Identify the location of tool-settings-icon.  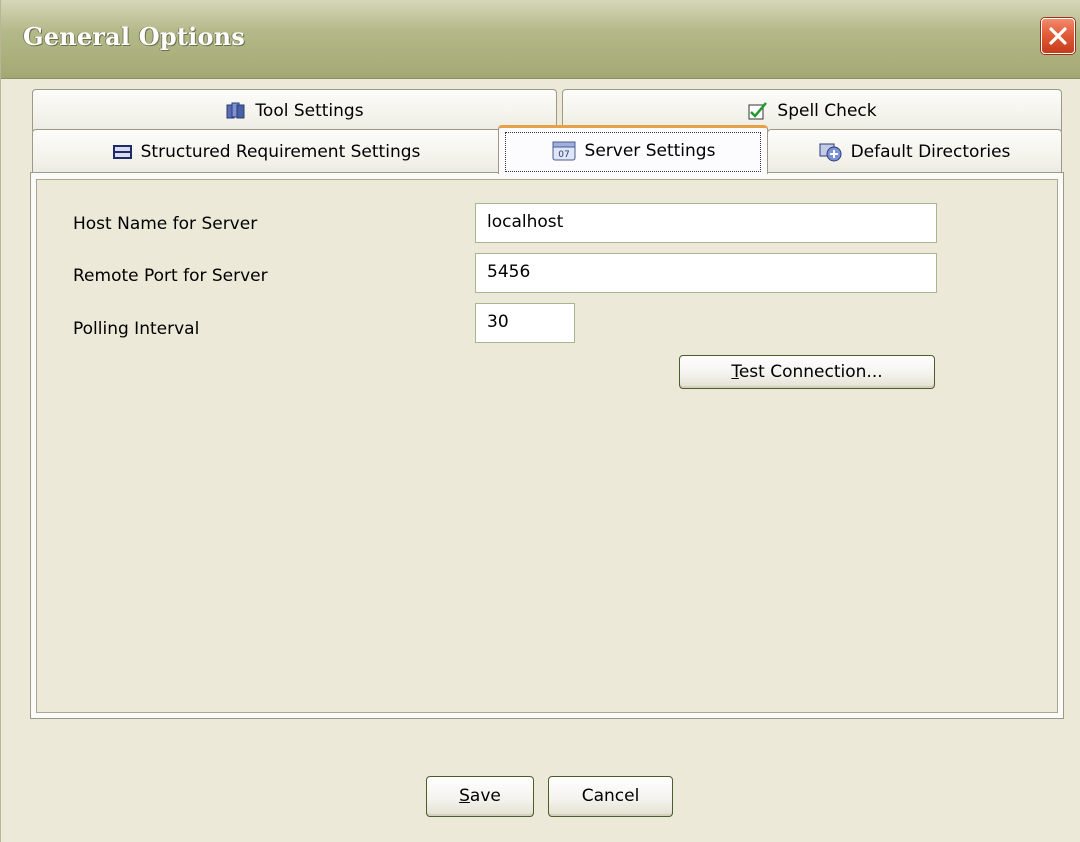
(236, 111).